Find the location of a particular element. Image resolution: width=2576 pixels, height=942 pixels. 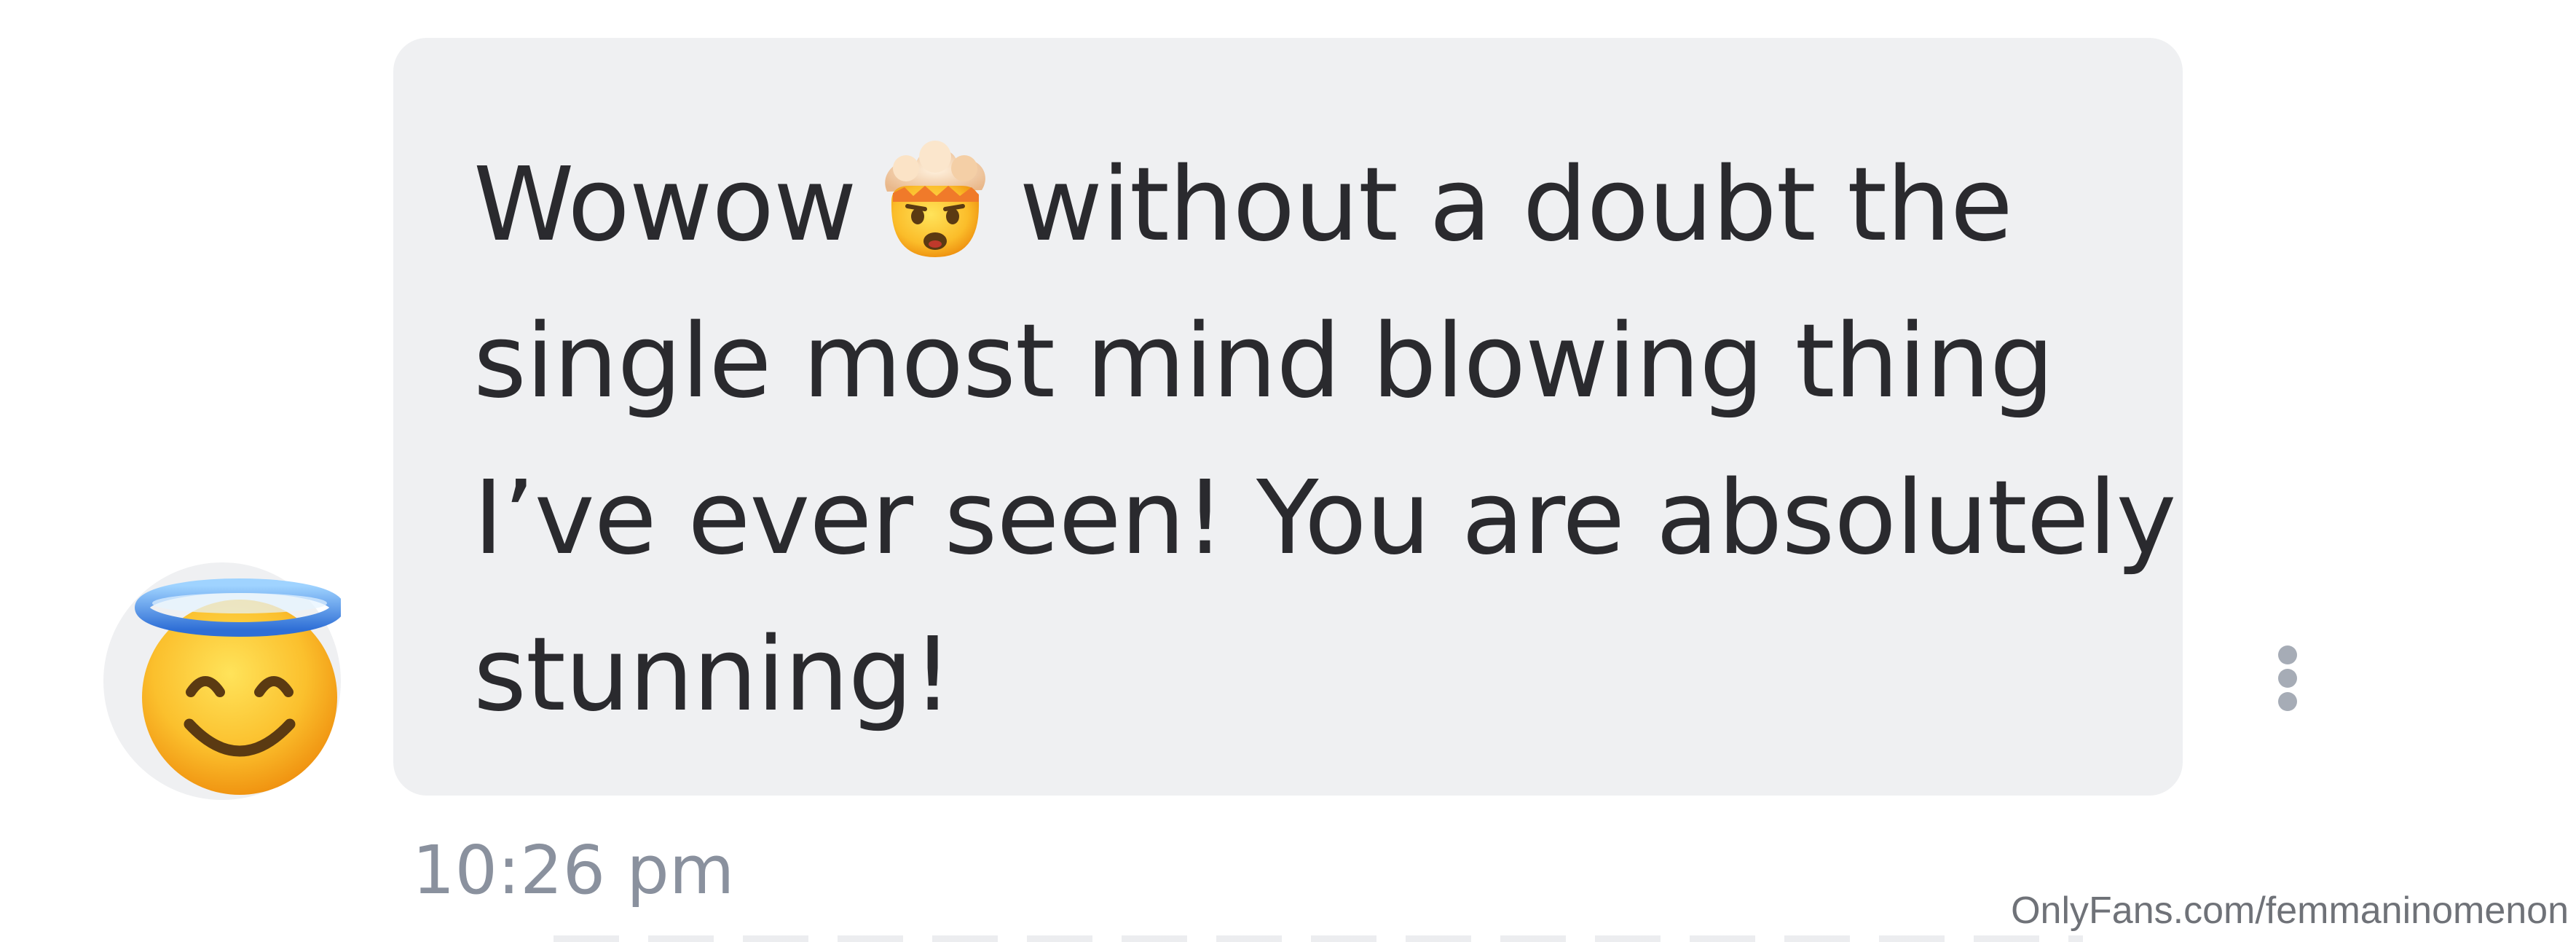

exploding-head-icon is located at coordinates (935, 199).